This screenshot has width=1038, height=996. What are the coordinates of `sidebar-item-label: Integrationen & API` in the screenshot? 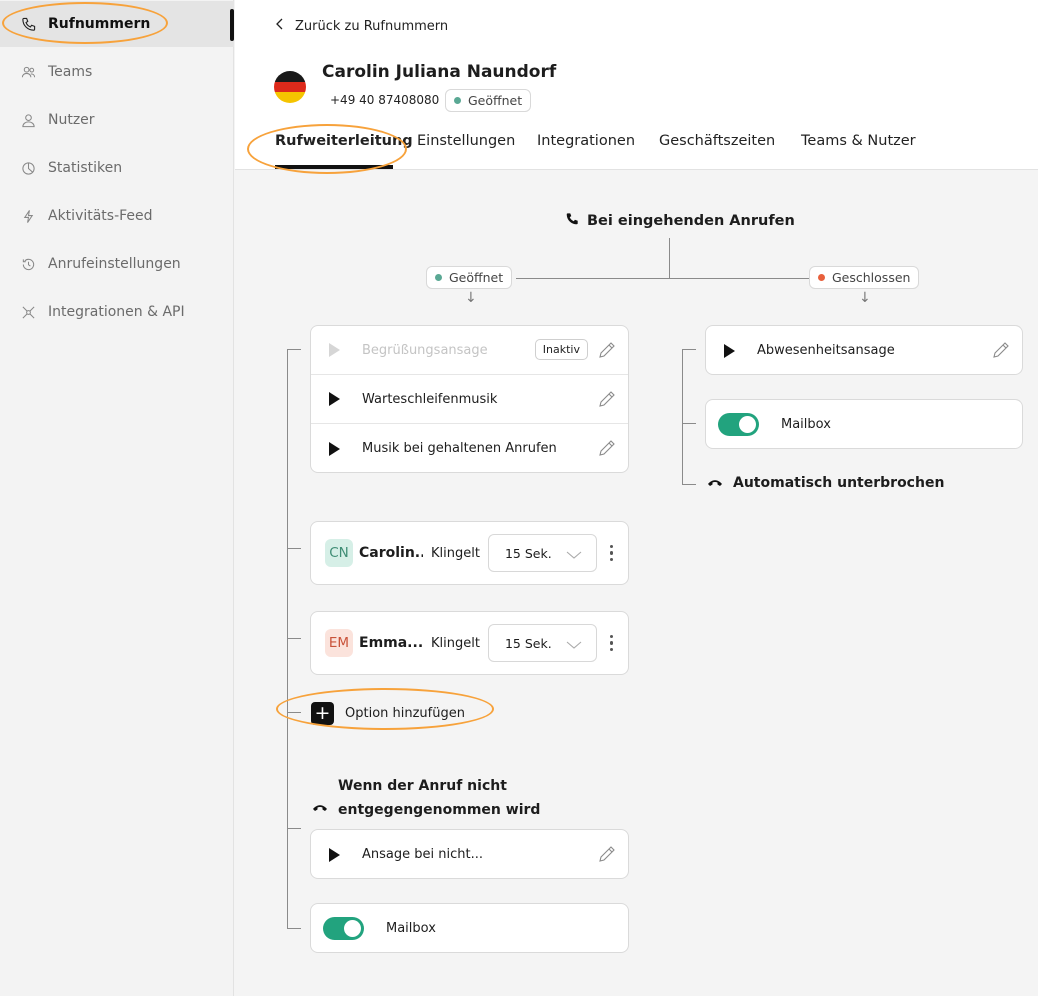 It's located at (116, 312).